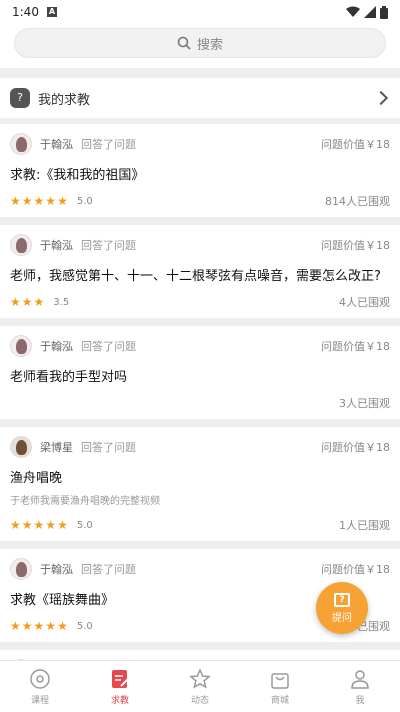  Describe the element at coordinates (77, 175) in the screenshot. I see `question-title: 求教:《我和我的祖国》` at that location.